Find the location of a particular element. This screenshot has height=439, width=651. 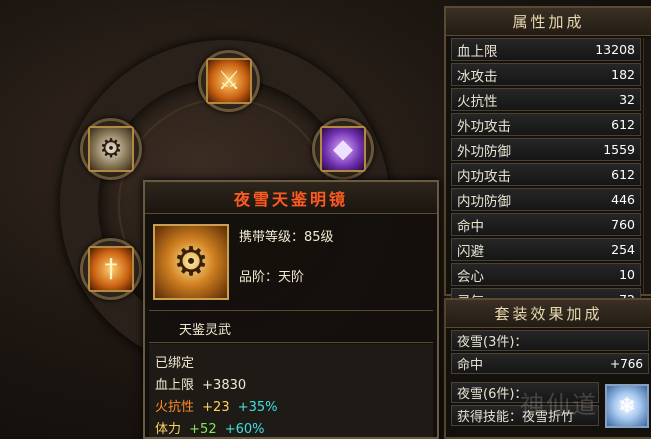

set3-stat-value: +766 is located at coordinates (626, 363).